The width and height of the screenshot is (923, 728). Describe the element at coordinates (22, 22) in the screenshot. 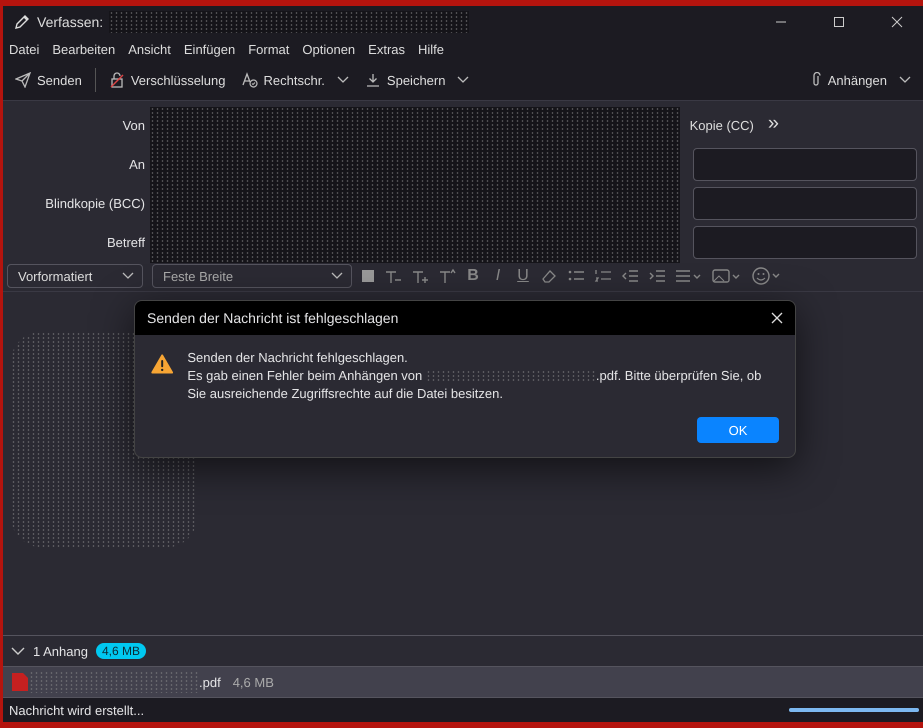

I see `pencil-icon` at that location.